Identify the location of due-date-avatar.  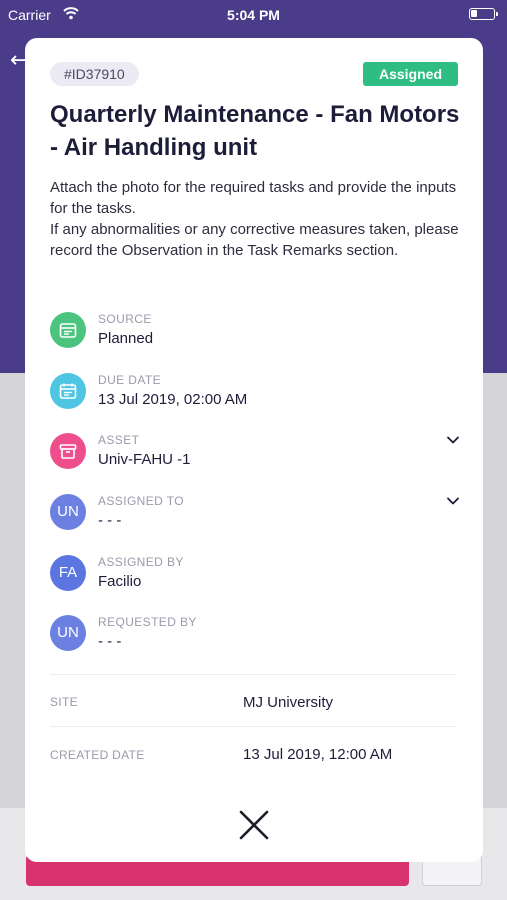
(68, 391).